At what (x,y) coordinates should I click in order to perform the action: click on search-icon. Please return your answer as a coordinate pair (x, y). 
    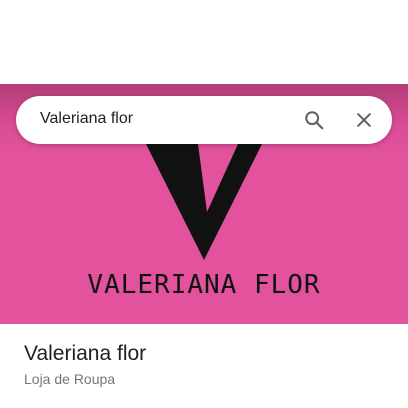
    Looking at the image, I should click on (314, 120).